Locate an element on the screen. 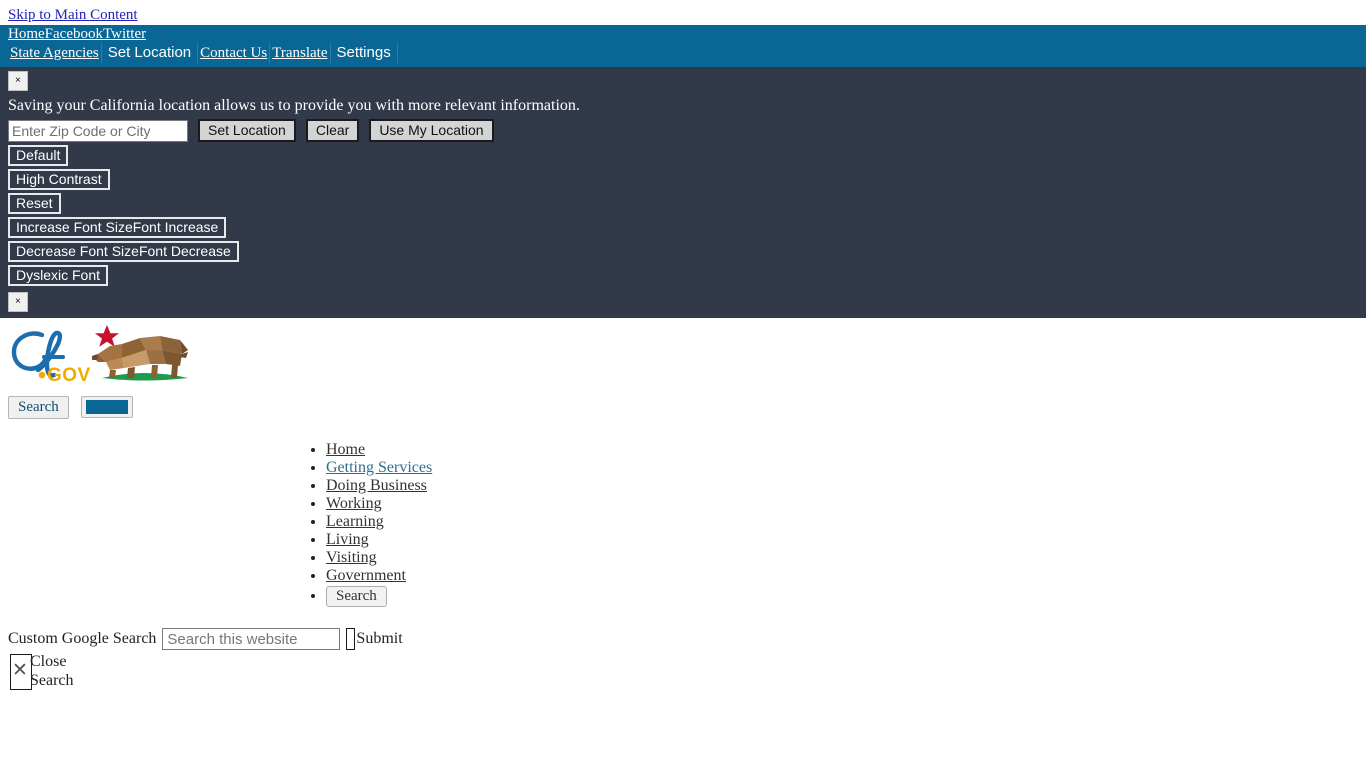 The height and width of the screenshot is (768, 1366). header-search-button: Search is located at coordinates (38, 407).